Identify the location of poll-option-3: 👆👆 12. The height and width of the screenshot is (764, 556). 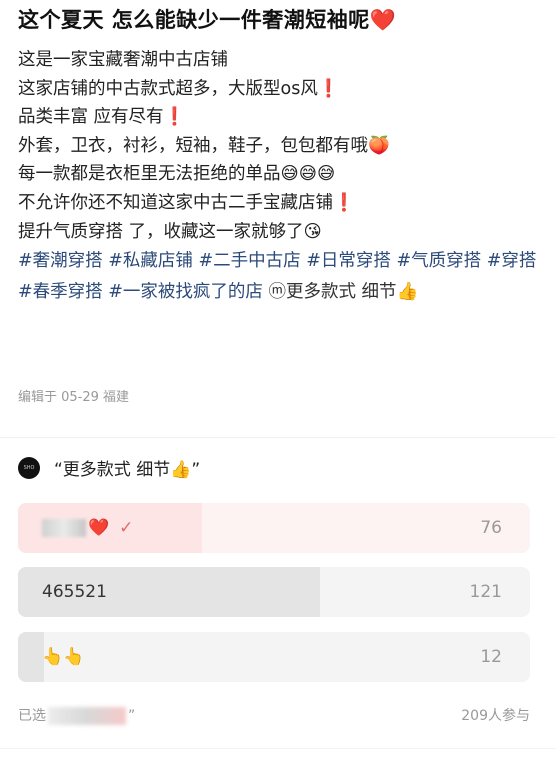
(274, 657).